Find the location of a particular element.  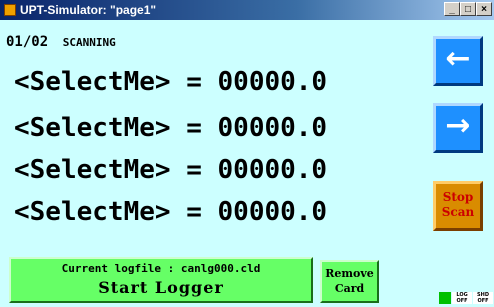

arrow-right-icon: → is located at coordinates (458, 125).